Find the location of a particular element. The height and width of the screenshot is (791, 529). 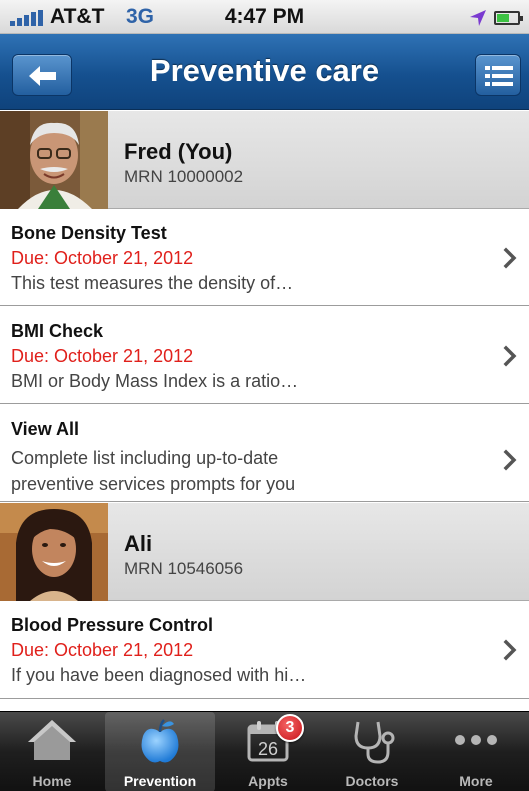

status-time: 4:47 PM is located at coordinates (264, 16).